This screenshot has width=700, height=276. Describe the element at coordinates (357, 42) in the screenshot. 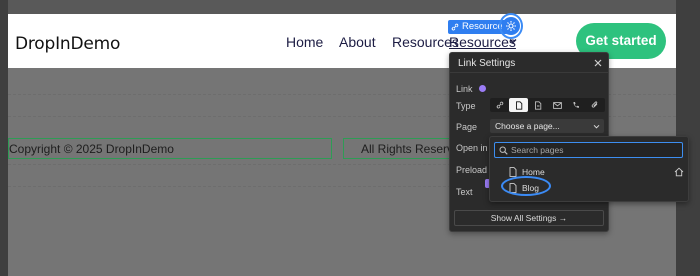

I see `nav-about: About` at that location.